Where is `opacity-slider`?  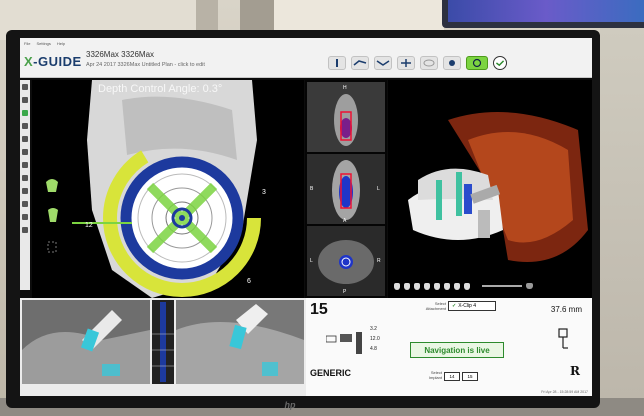
opacity-slider is located at coordinates (502, 286).